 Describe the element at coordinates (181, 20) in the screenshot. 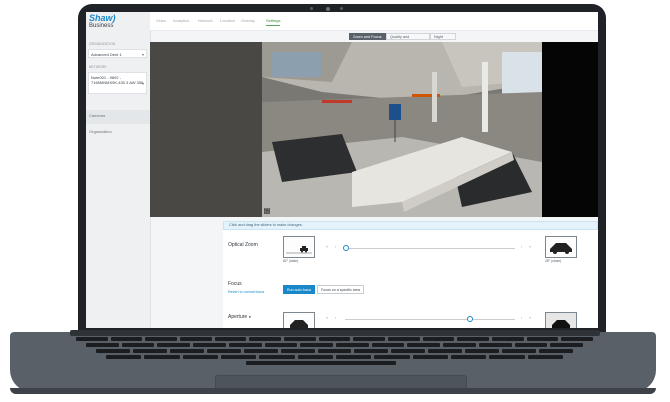

I see `tab-analytics: Analytics` at that location.